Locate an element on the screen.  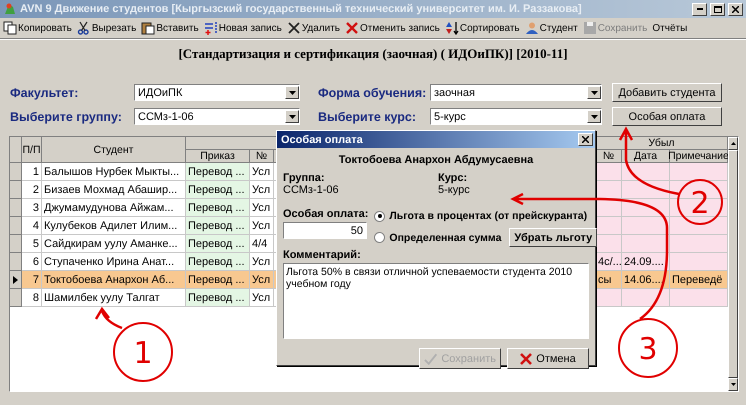
person-icon is located at coordinates (531, 28).